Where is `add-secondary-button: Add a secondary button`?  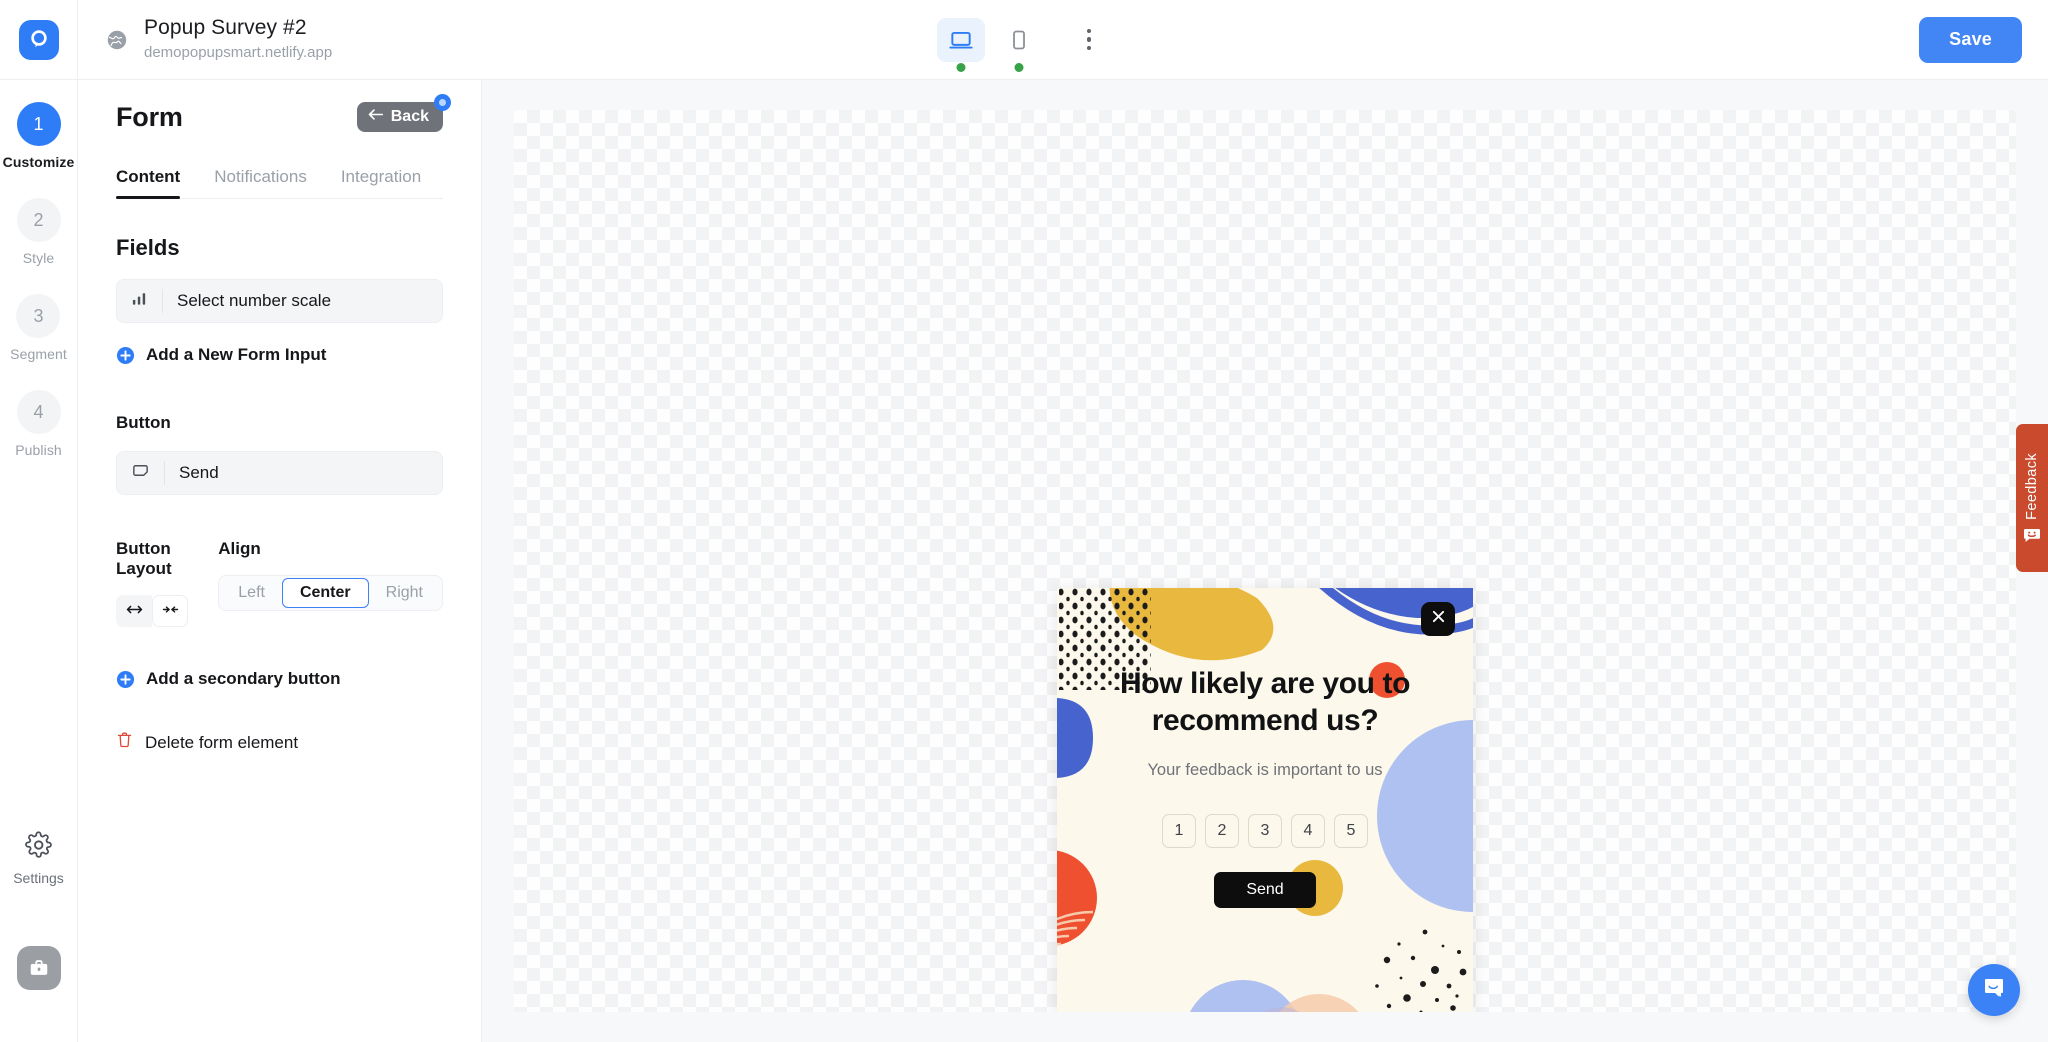
add-secondary-button: Add a secondary button is located at coordinates (279, 679).